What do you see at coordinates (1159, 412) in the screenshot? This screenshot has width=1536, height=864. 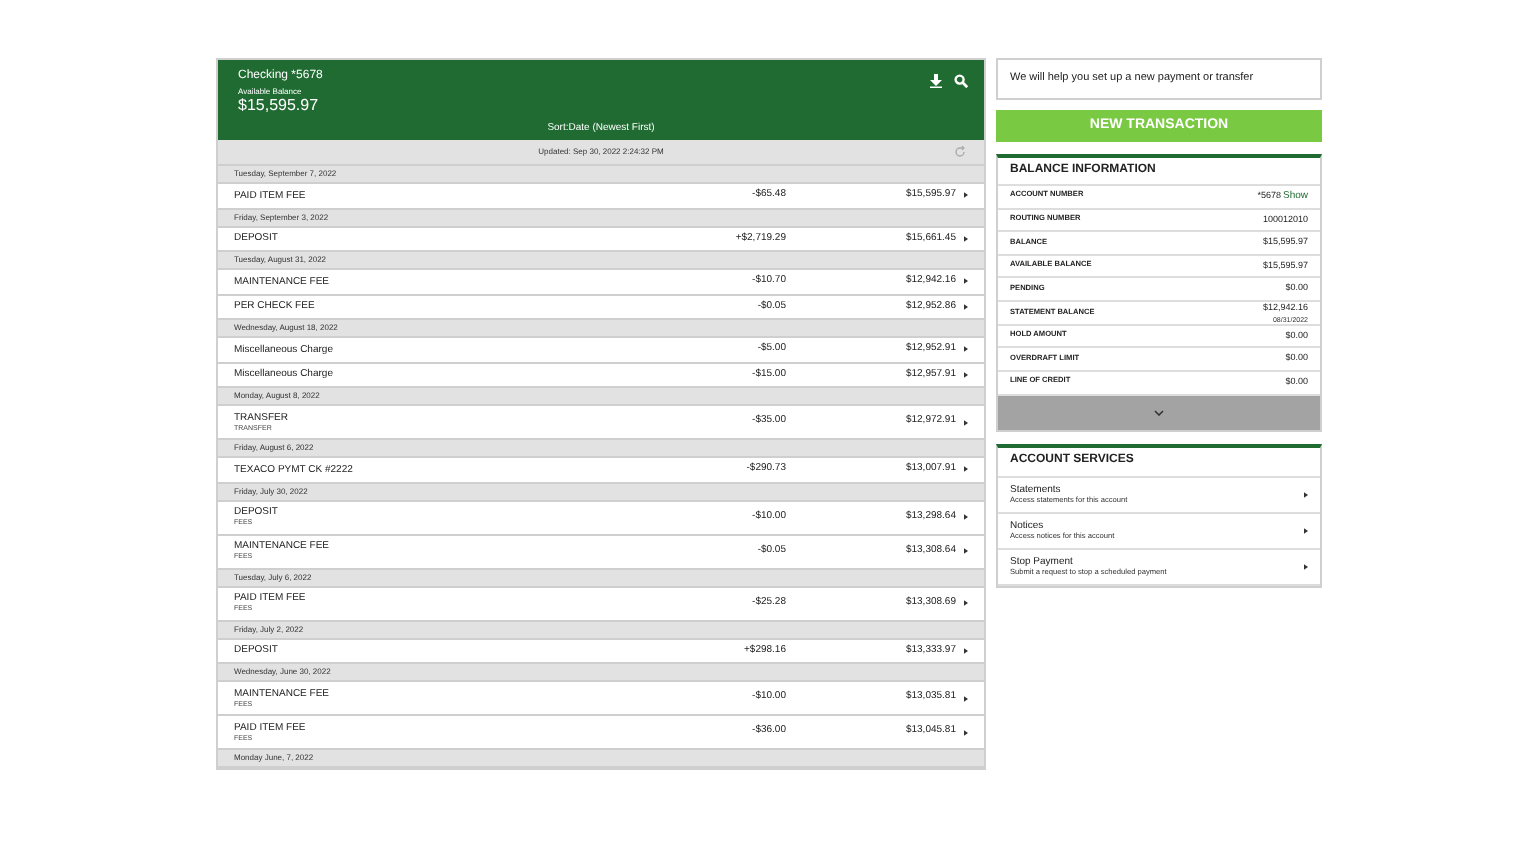 I see `chevron-down-icon` at bounding box center [1159, 412].